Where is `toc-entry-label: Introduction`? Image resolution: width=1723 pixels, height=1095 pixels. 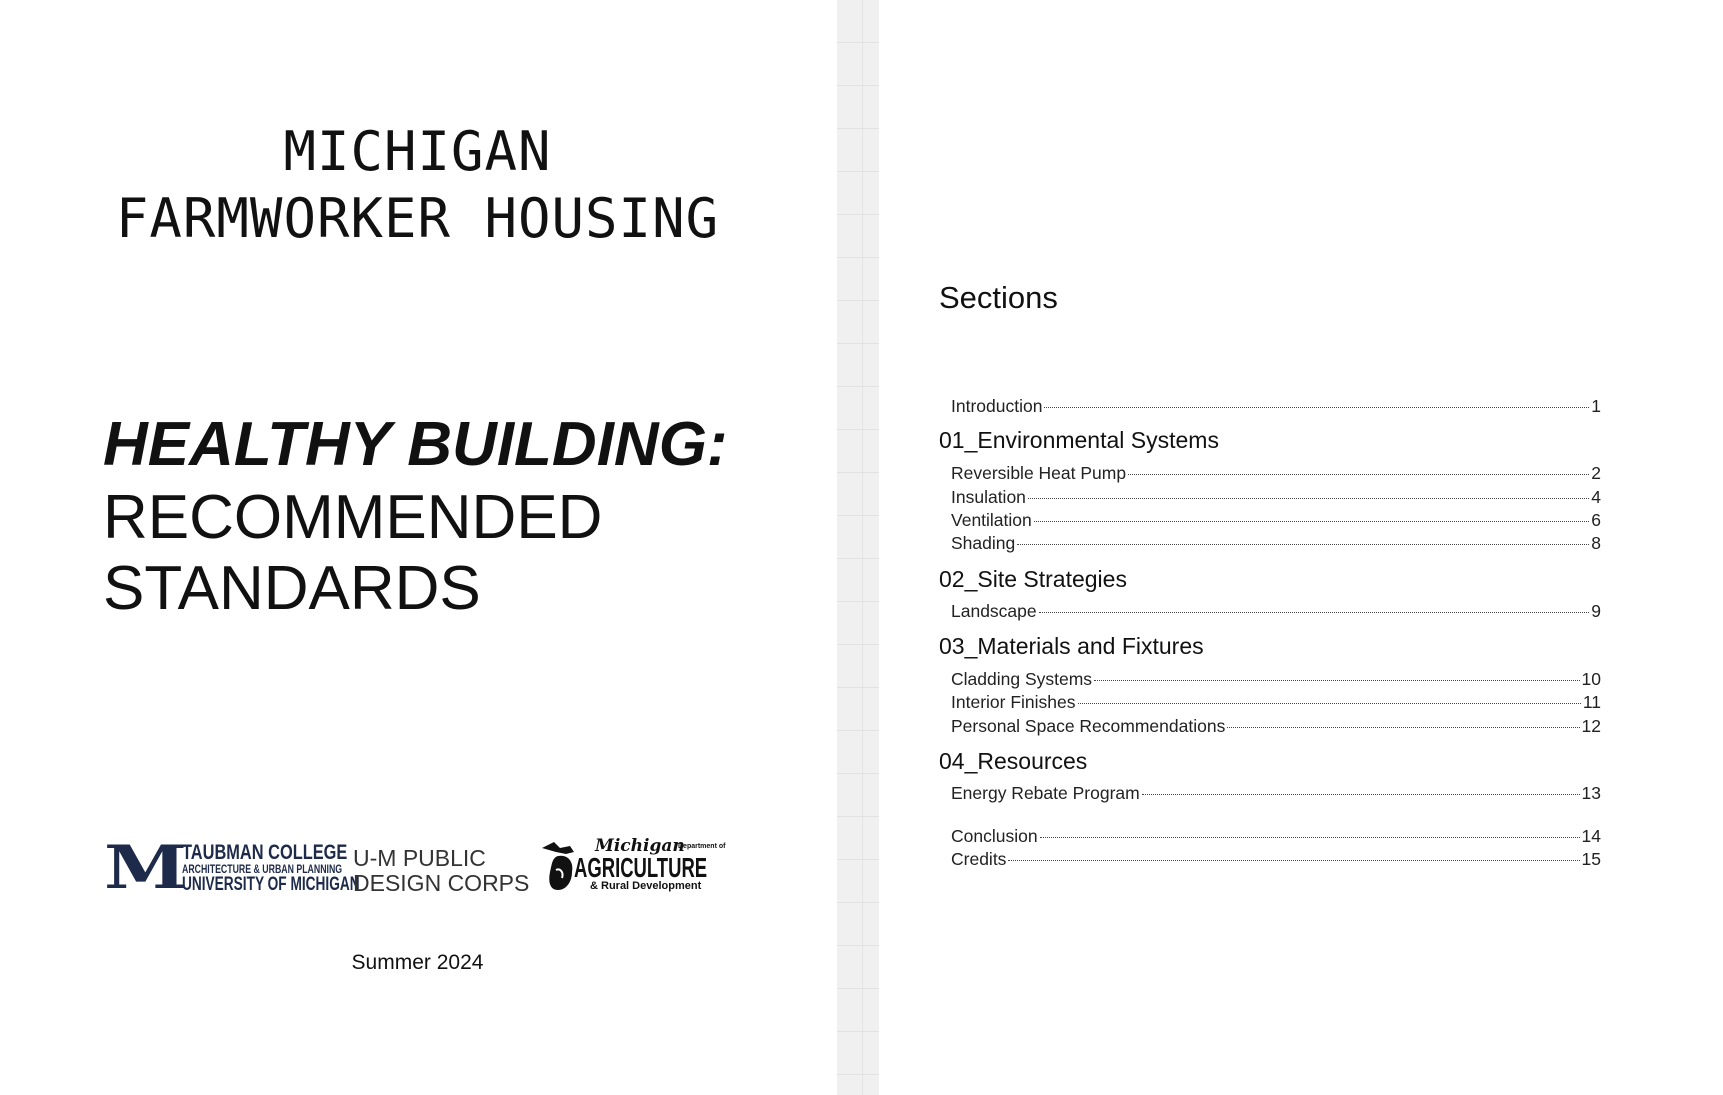
toc-entry-label: Introduction is located at coordinates (997, 406).